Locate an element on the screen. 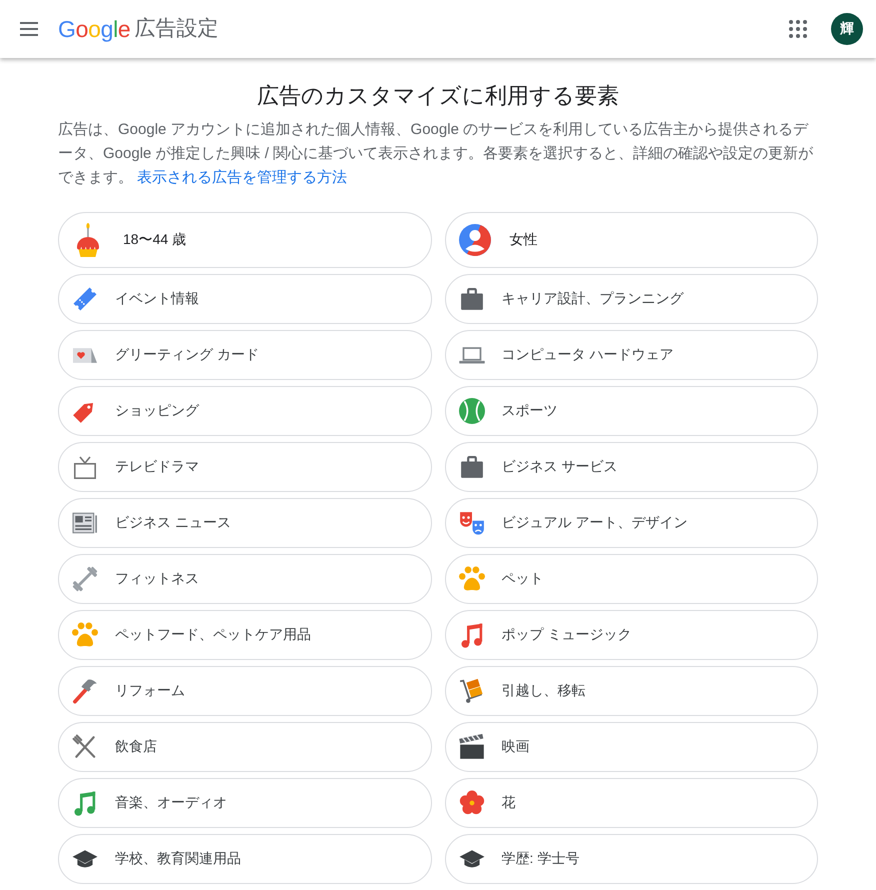  greeting-card-icon is located at coordinates (85, 355).